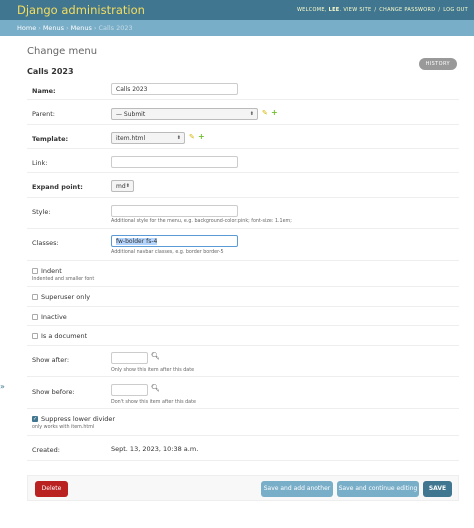  What do you see at coordinates (53, 392) in the screenshot?
I see `show-before-label: Show before:` at bounding box center [53, 392].